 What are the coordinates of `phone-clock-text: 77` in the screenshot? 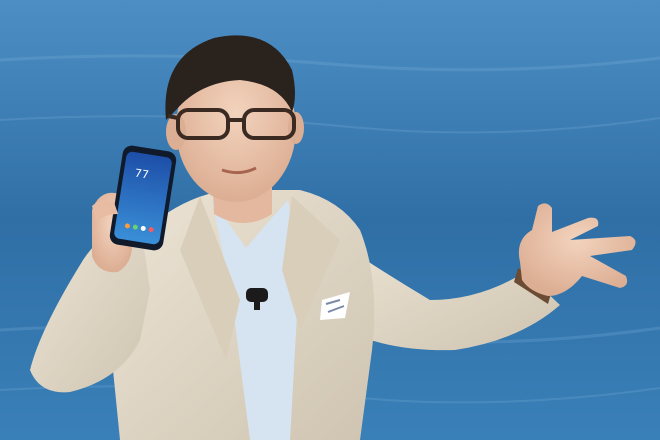 It's located at (142, 173).